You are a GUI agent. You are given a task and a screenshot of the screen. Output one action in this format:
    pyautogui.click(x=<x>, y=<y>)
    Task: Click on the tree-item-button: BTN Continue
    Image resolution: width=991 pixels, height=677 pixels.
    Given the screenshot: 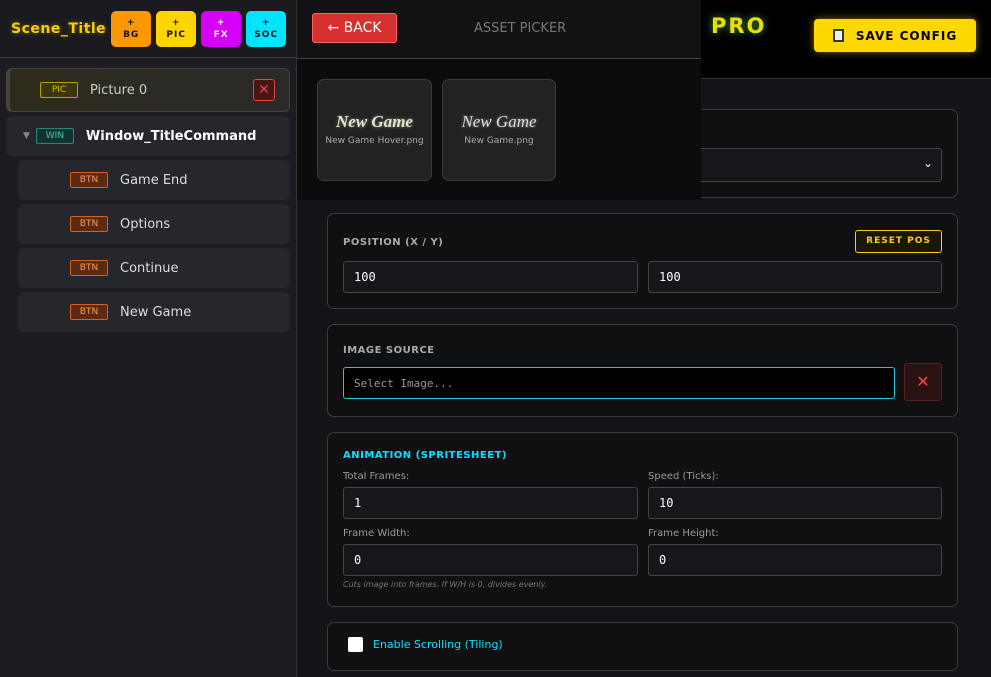 What is the action you would take?
    pyautogui.click(x=154, y=268)
    